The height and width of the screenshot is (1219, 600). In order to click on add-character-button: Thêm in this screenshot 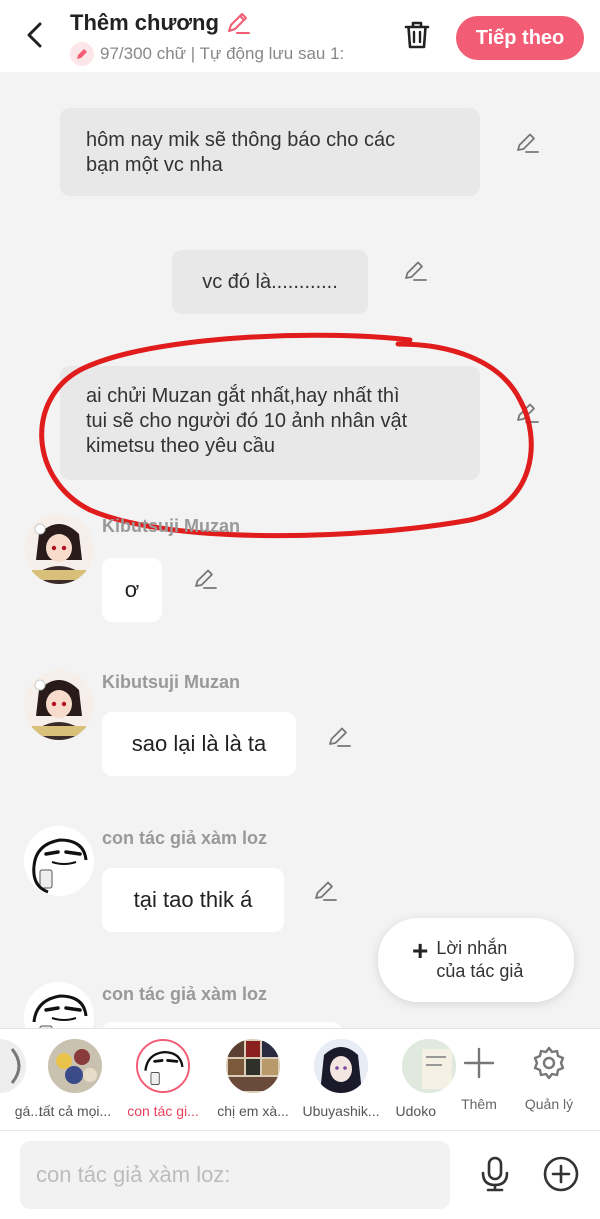, I will do `click(479, 1077)`.